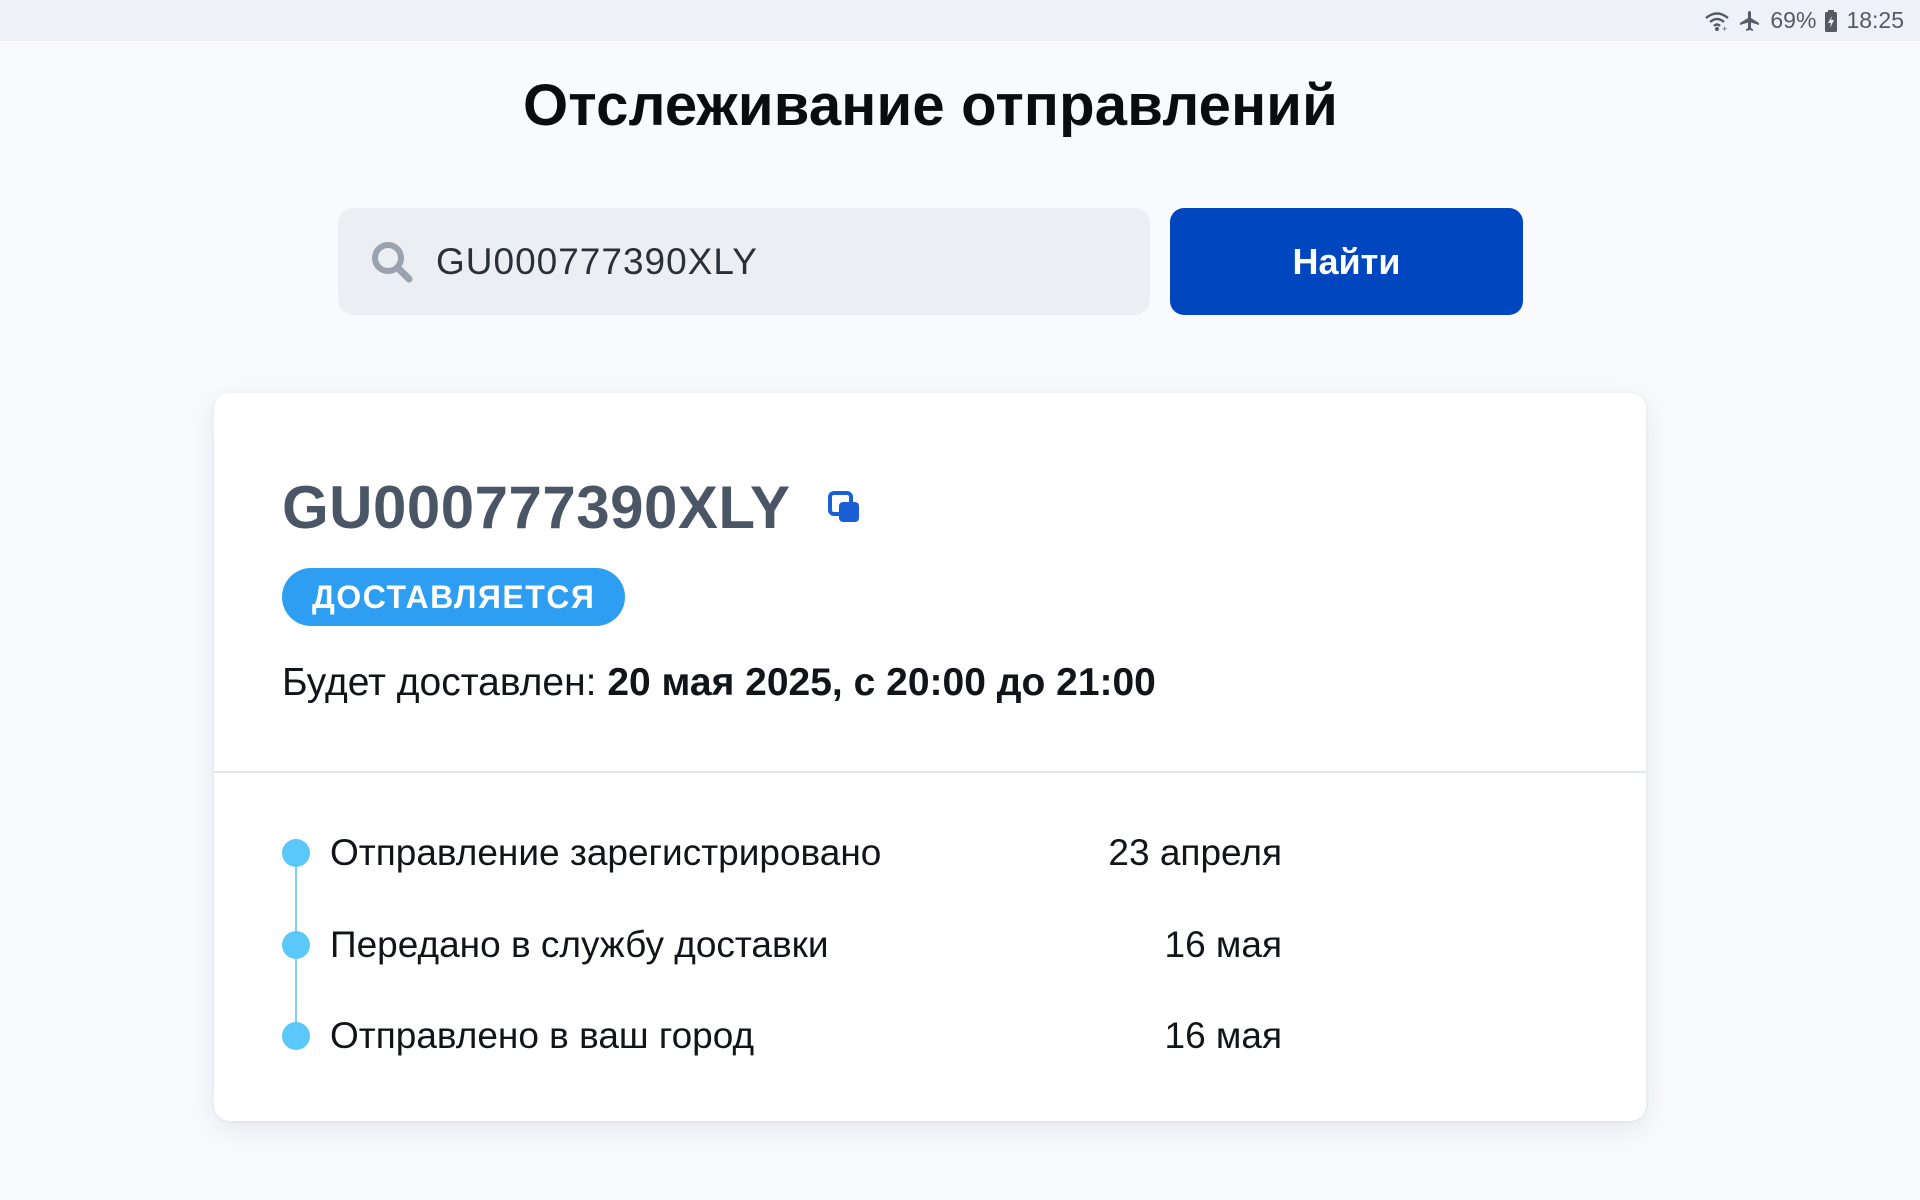  What do you see at coordinates (1195, 852) in the screenshot?
I see `event-date: 23 апреля` at bounding box center [1195, 852].